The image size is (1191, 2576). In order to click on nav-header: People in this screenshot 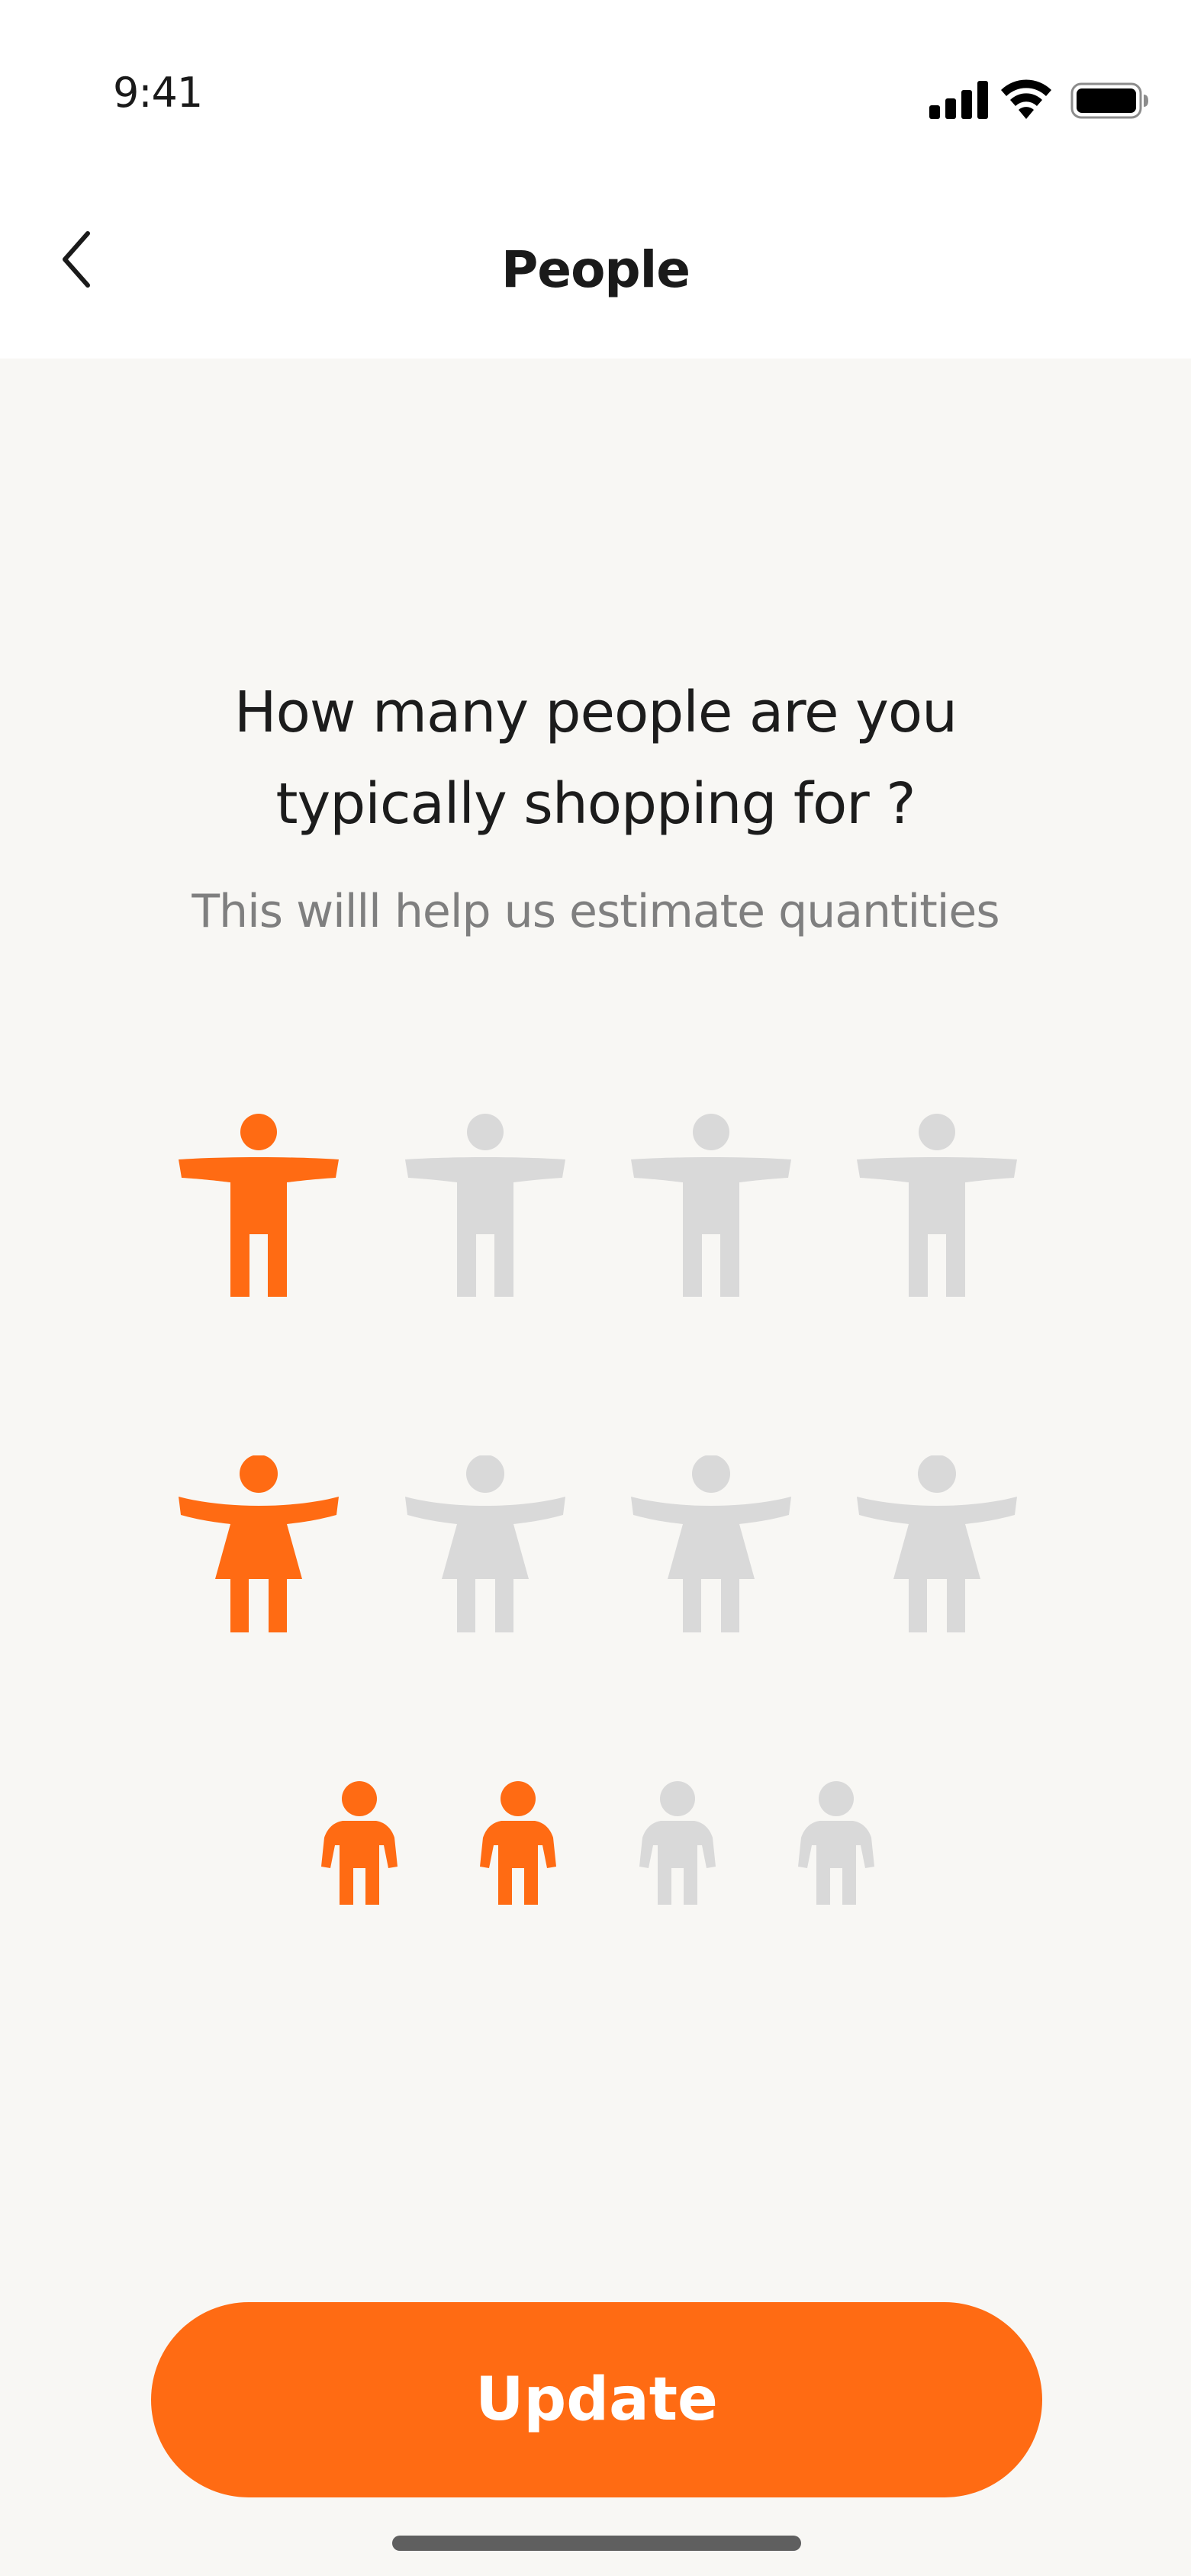, I will do `click(596, 263)`.